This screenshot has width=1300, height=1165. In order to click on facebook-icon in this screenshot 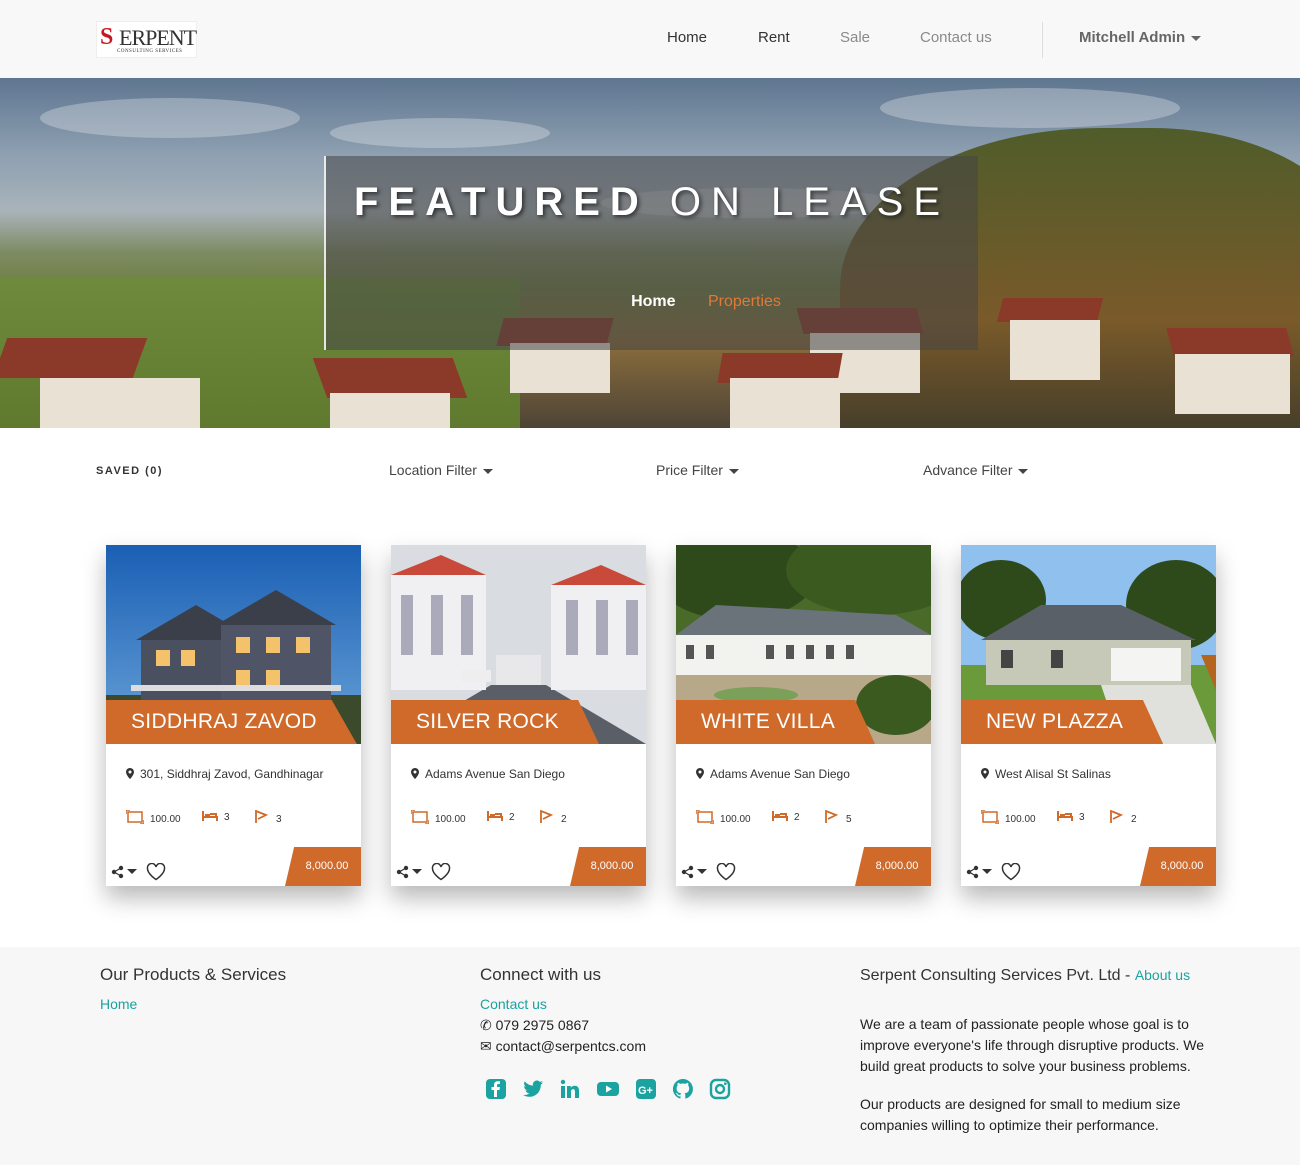, I will do `click(496, 1089)`.